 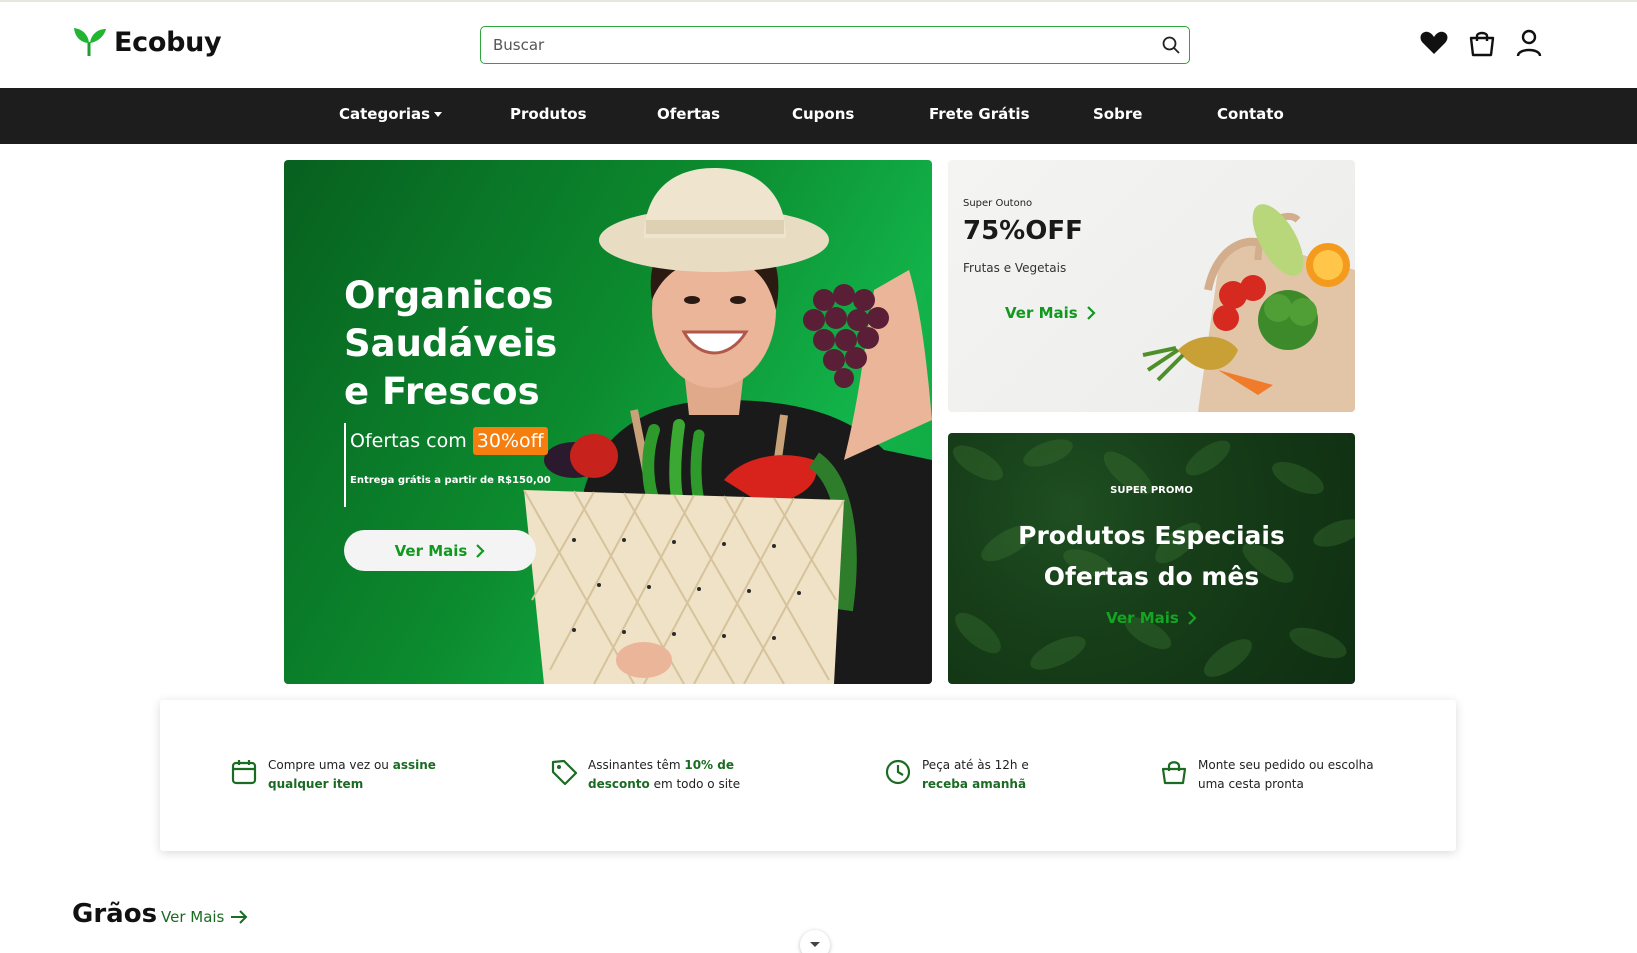 I want to click on leaf-logo-icon, so click(x=90, y=42).